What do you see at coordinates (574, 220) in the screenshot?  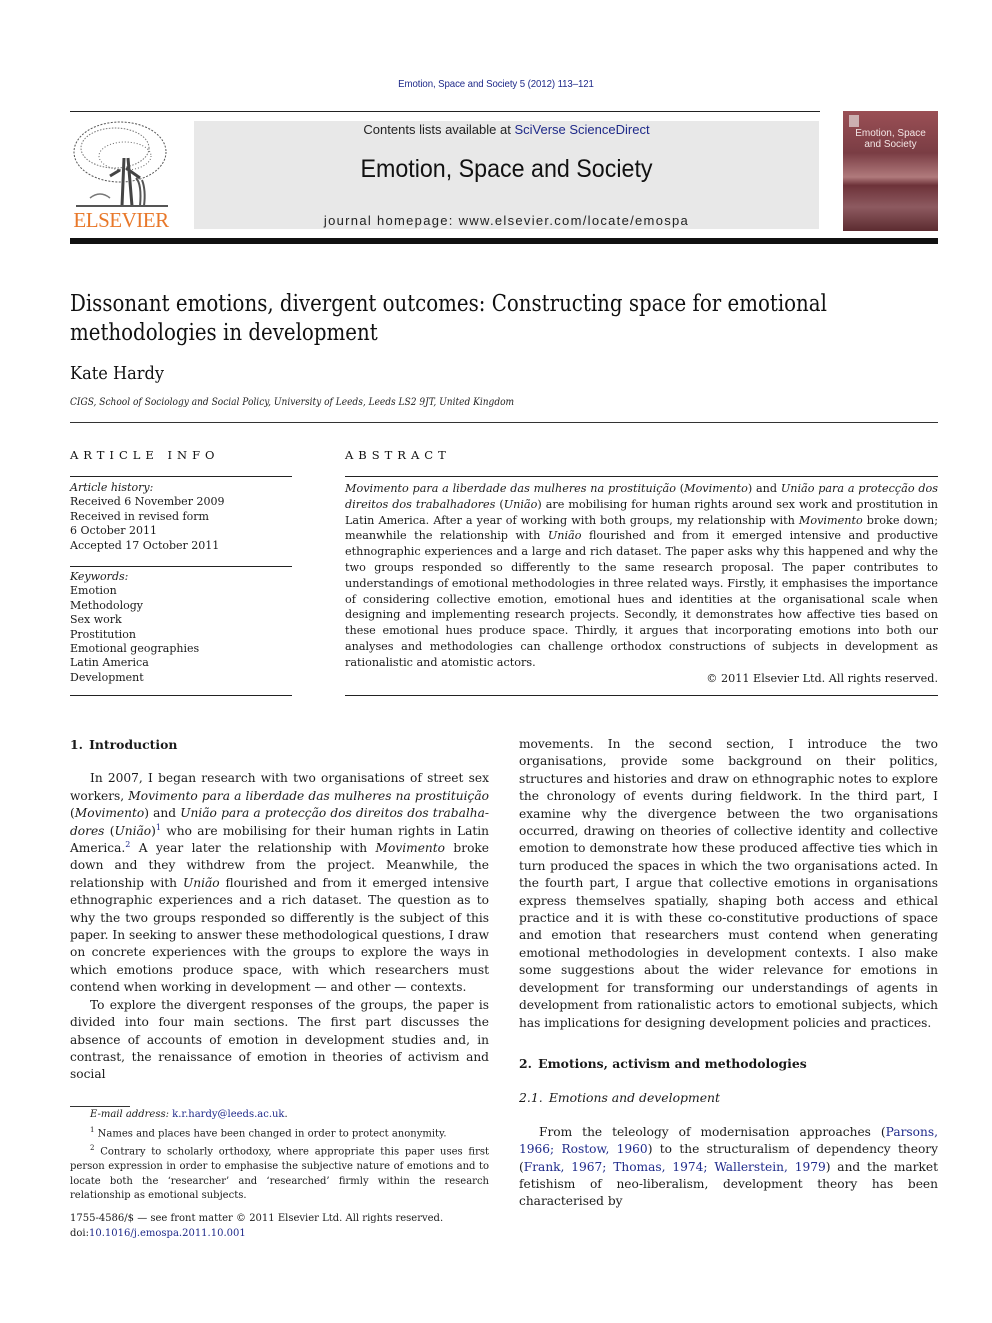 I see `homepage-link: www.elsevier.com/locate/emospa` at bounding box center [574, 220].